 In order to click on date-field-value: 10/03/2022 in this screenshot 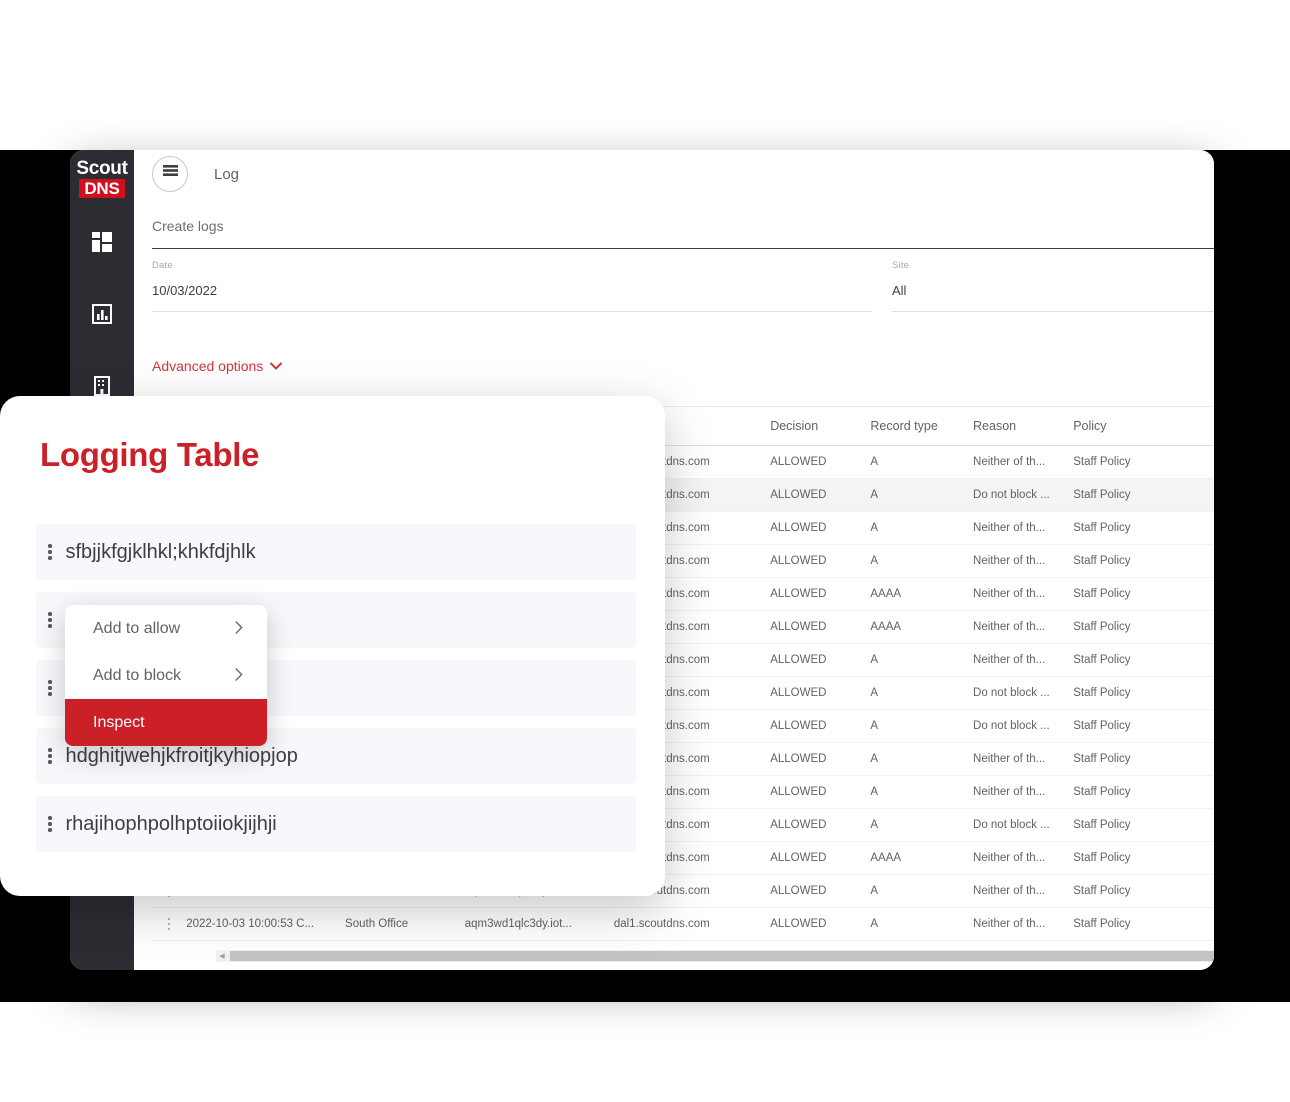, I will do `click(185, 290)`.